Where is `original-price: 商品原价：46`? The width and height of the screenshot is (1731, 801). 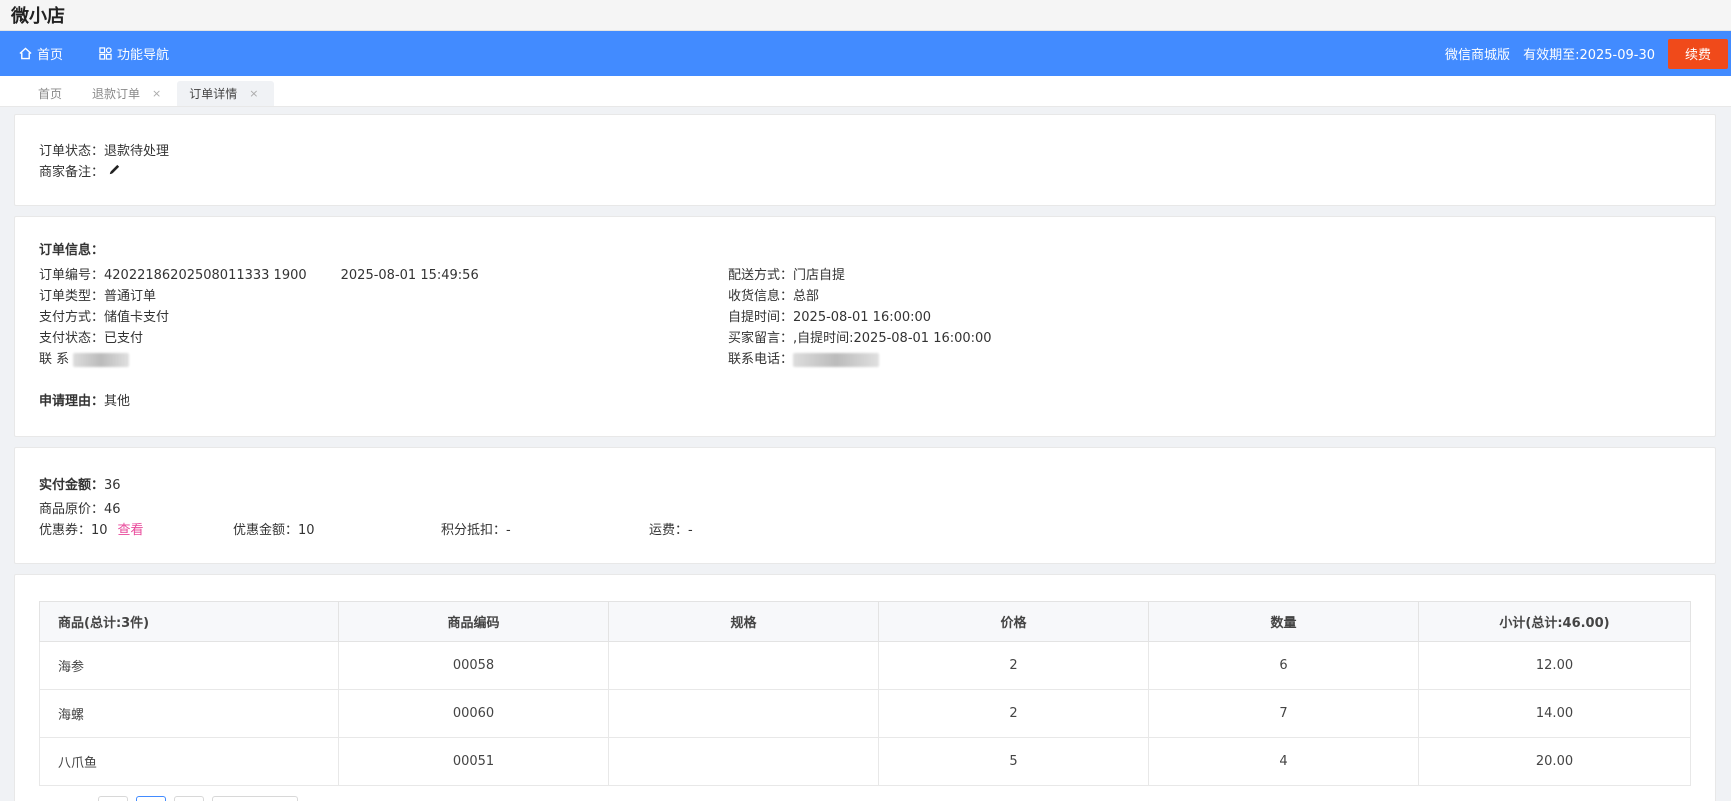
original-price: 商品原价：46 is located at coordinates (80, 509).